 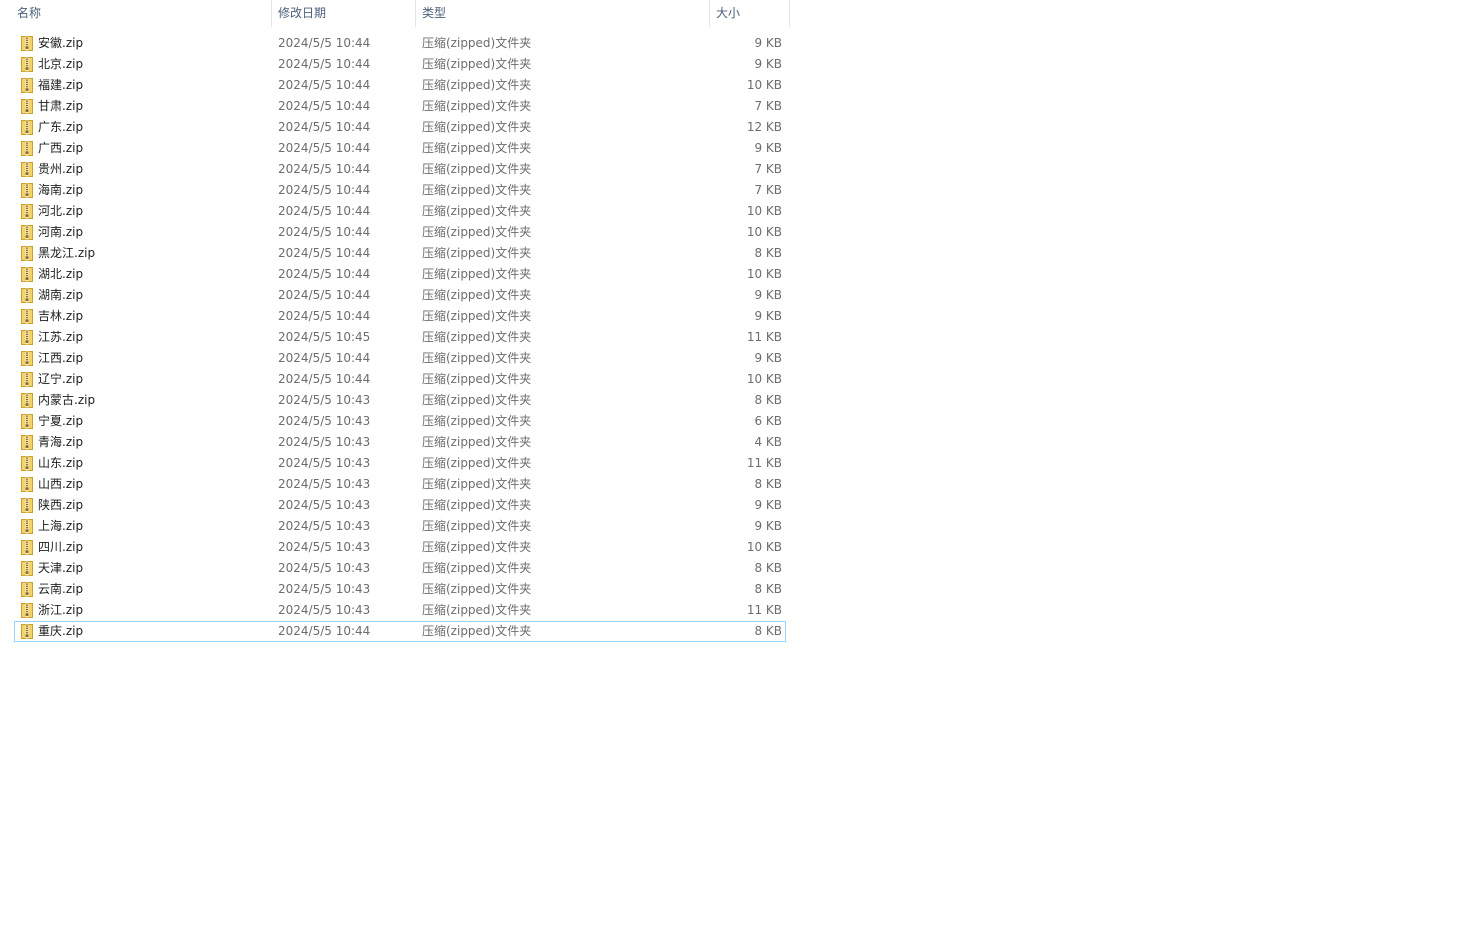 What do you see at coordinates (789, 13) in the screenshot?
I see `column-resize-handle-size` at bounding box center [789, 13].